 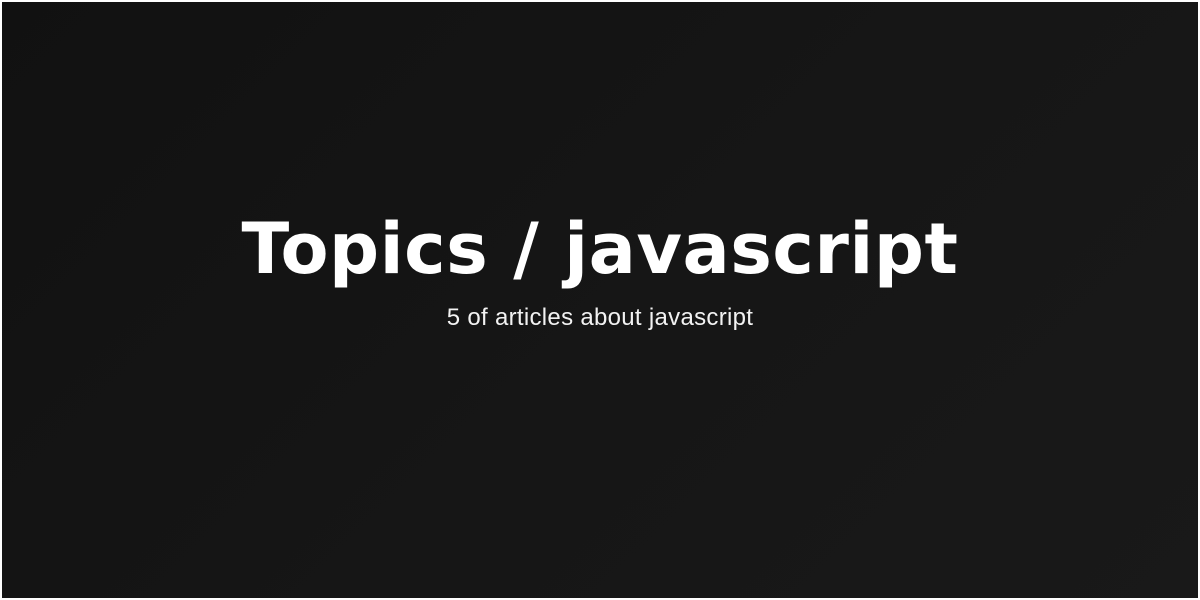 What do you see at coordinates (600, 249) in the screenshot?
I see `page-title: Topics / javascript` at bounding box center [600, 249].